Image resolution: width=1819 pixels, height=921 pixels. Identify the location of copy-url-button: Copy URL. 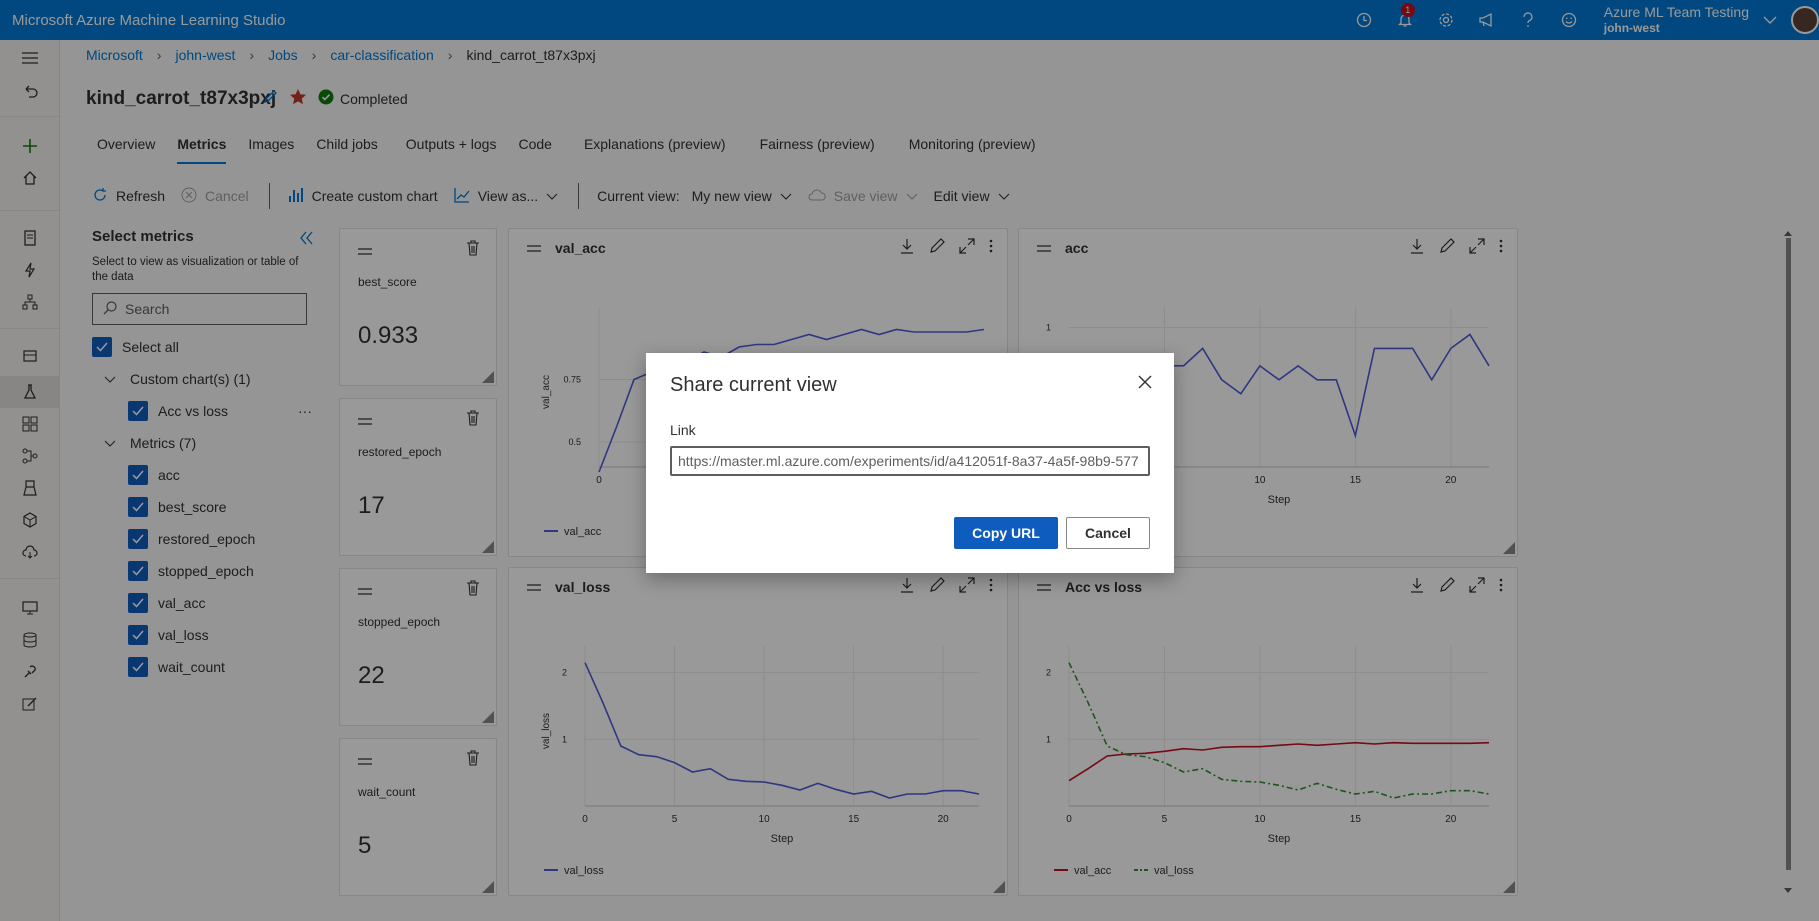
(1006, 533).